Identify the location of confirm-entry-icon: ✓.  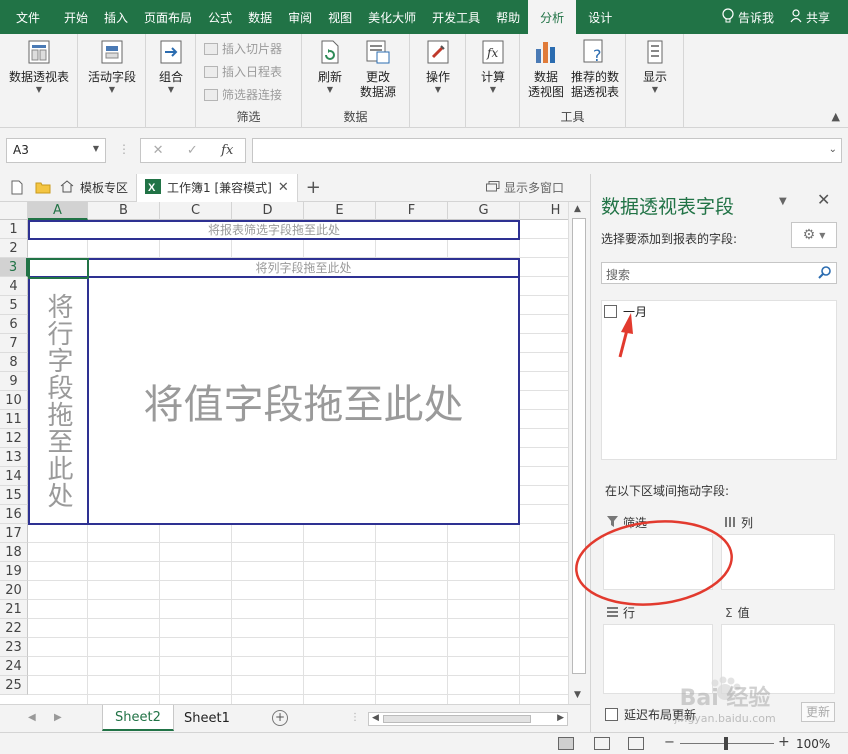
(192, 150).